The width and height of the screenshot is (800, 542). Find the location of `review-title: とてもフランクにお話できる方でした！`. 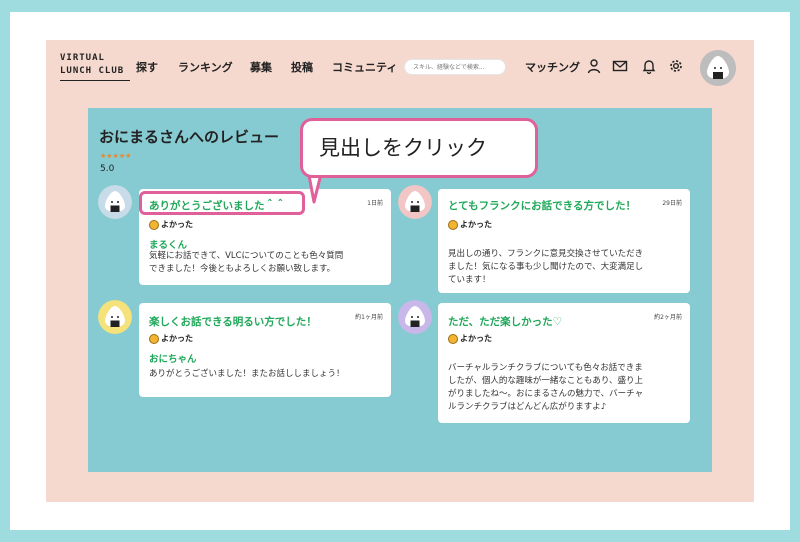

review-title: とてもフランクにお話できる方でした！ is located at coordinates (542, 205).